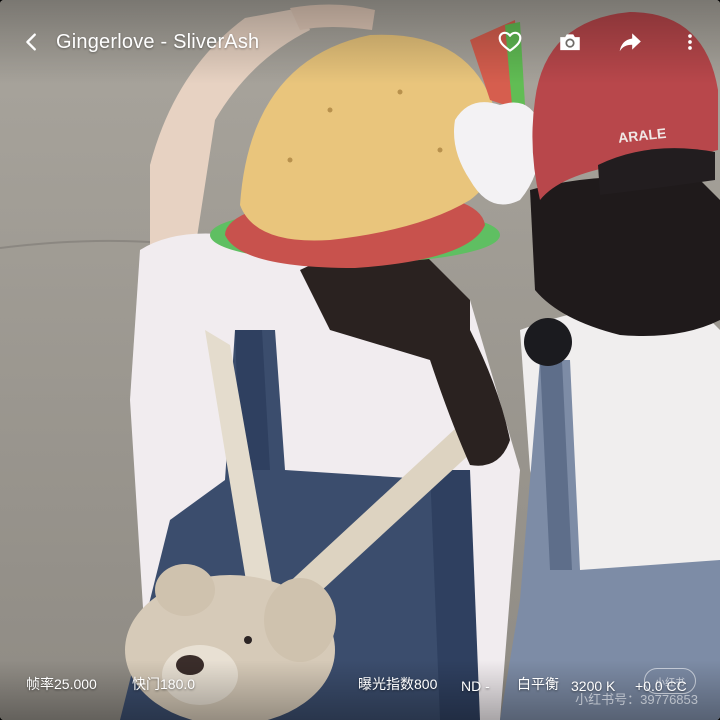 The width and height of the screenshot is (720, 720). What do you see at coordinates (360, 42) in the screenshot?
I see `top-bar: Gingerlove - SliverAsh` at bounding box center [360, 42].